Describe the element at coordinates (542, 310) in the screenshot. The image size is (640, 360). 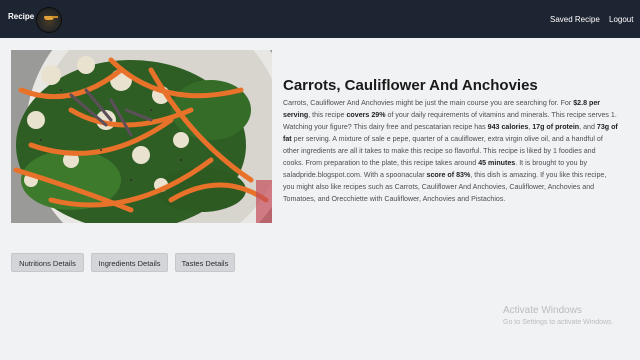
I see `watermark-title: Activate Windows` at that location.